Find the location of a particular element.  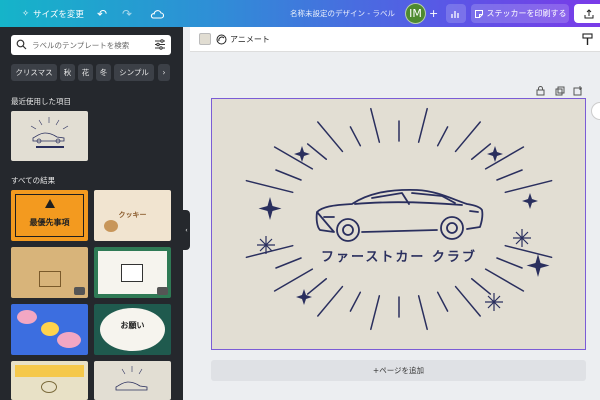

undo-icon: ↶ is located at coordinates (102, 13).